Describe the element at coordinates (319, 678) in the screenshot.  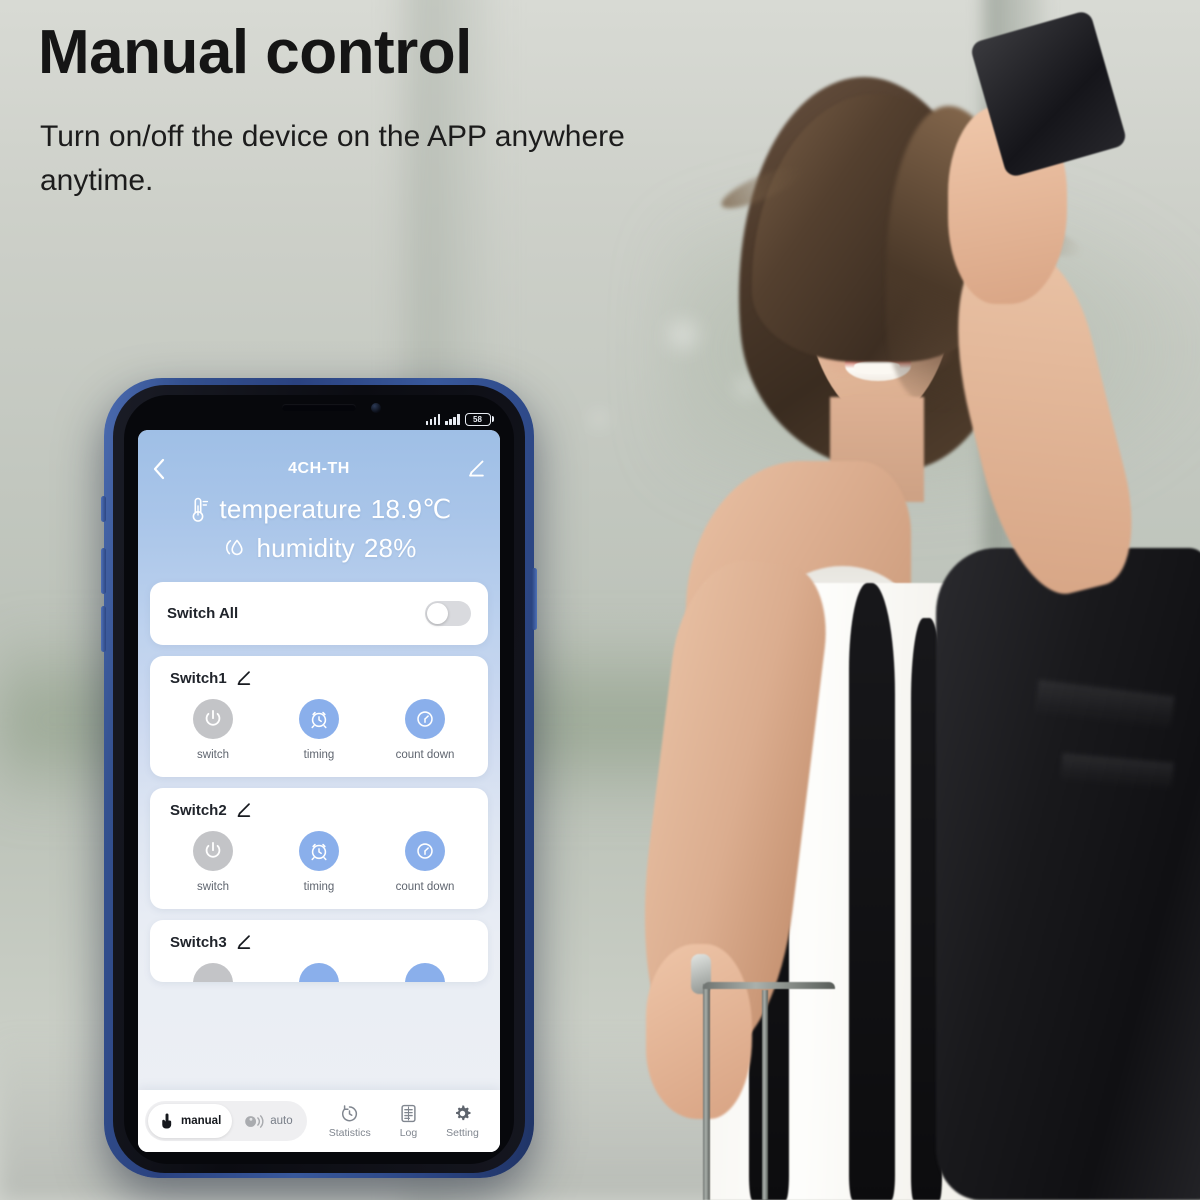
I see `switch-card-header: Switch1` at that location.